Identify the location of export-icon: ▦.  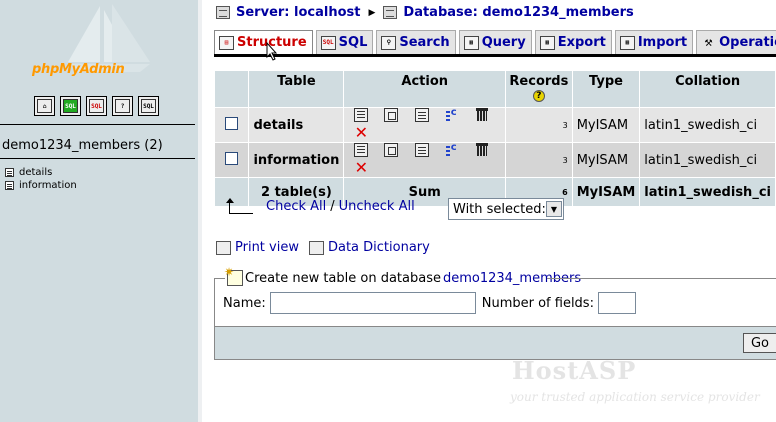
(547, 42).